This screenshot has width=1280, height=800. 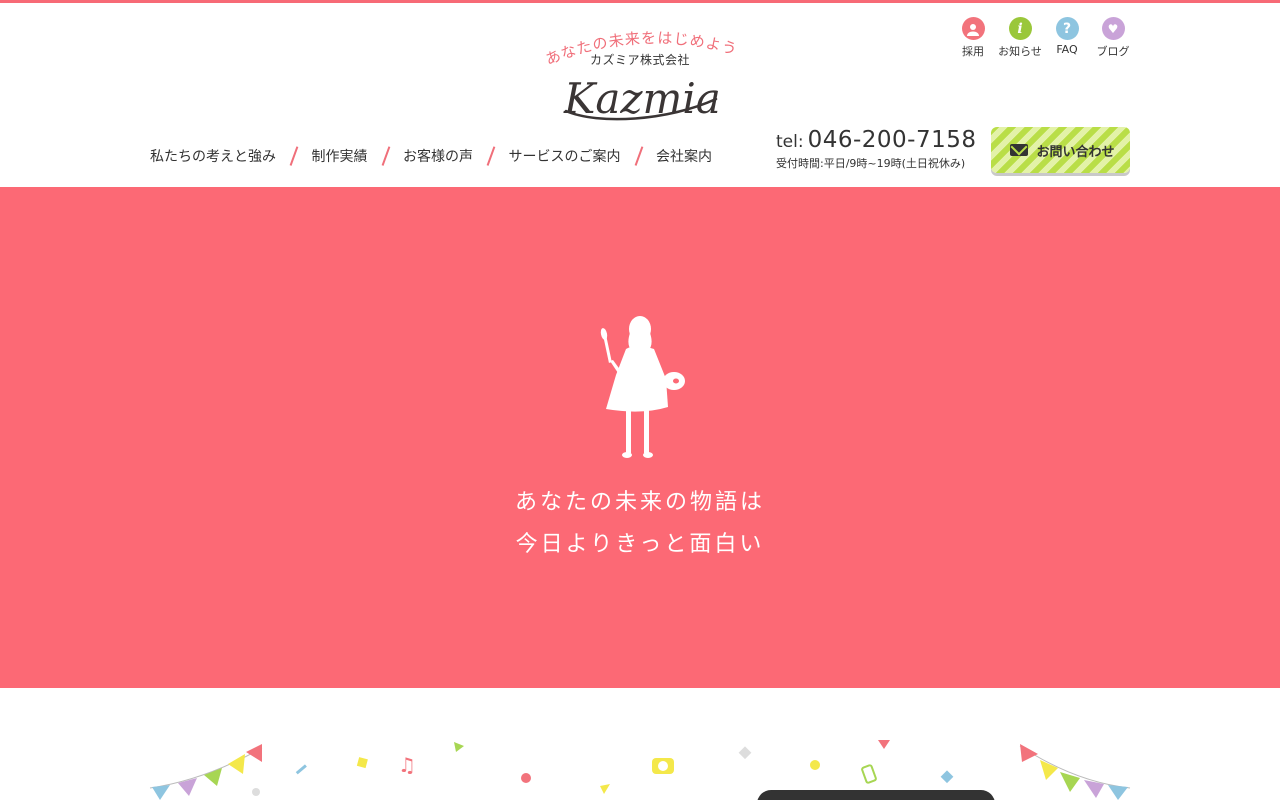 What do you see at coordinates (684, 156) in the screenshot?
I see `nav-item-company: 会社案内` at bounding box center [684, 156].